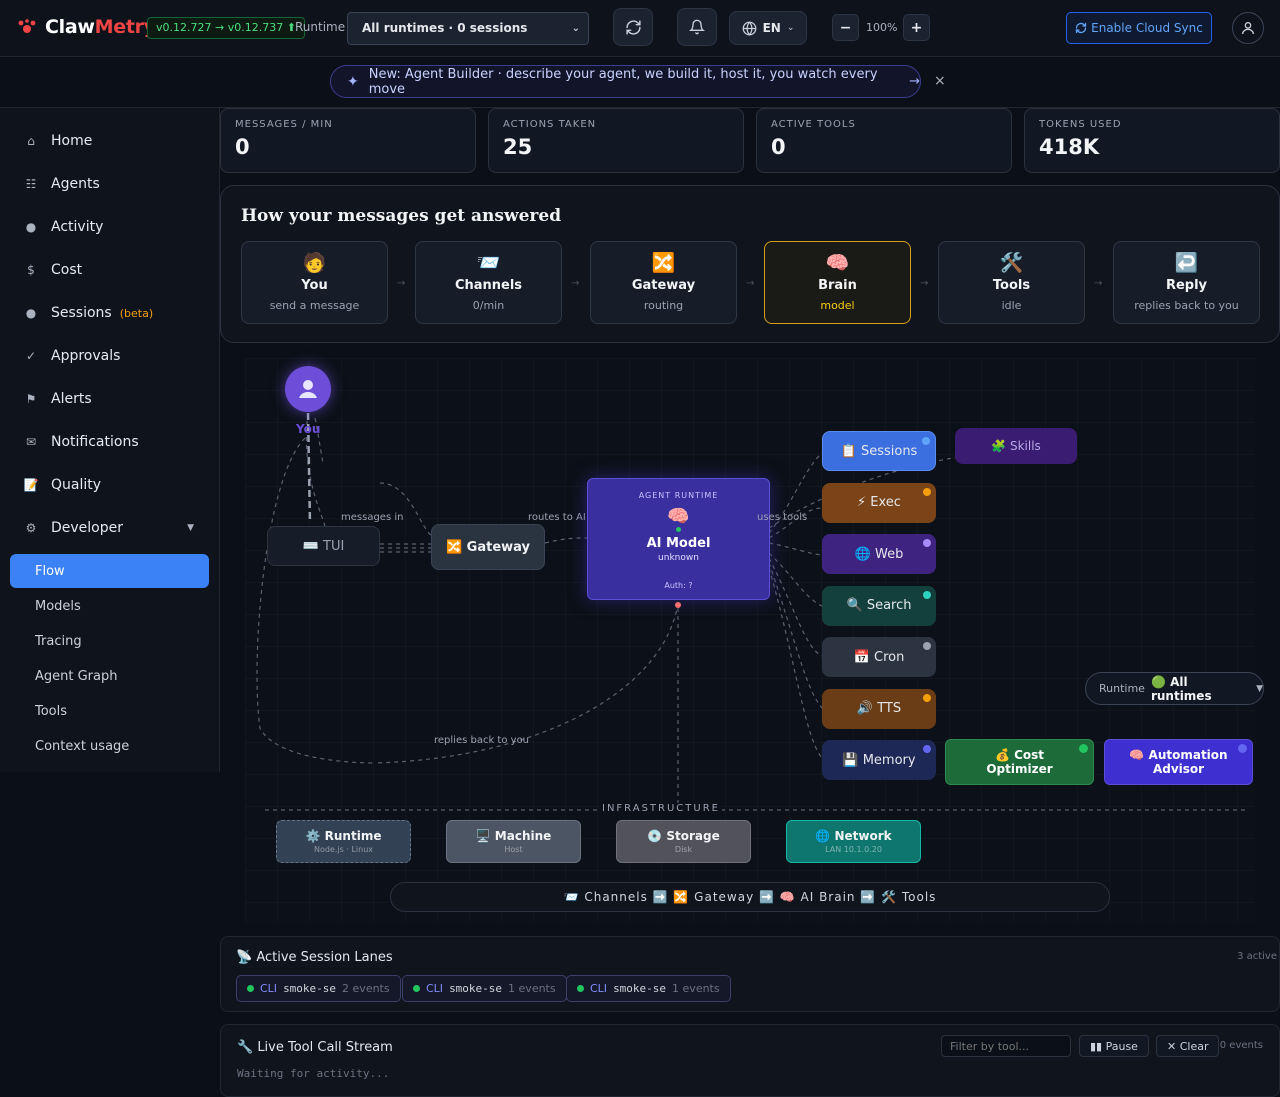  What do you see at coordinates (1016, 446) in the screenshot?
I see `skills-node: 🧩 Skills` at bounding box center [1016, 446].